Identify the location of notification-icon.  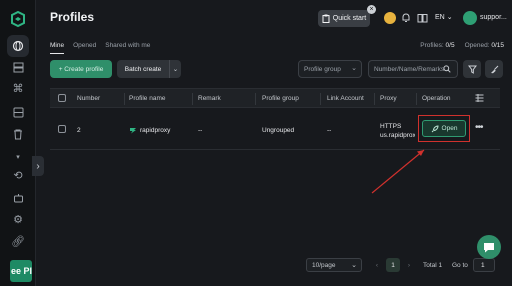
(406, 18).